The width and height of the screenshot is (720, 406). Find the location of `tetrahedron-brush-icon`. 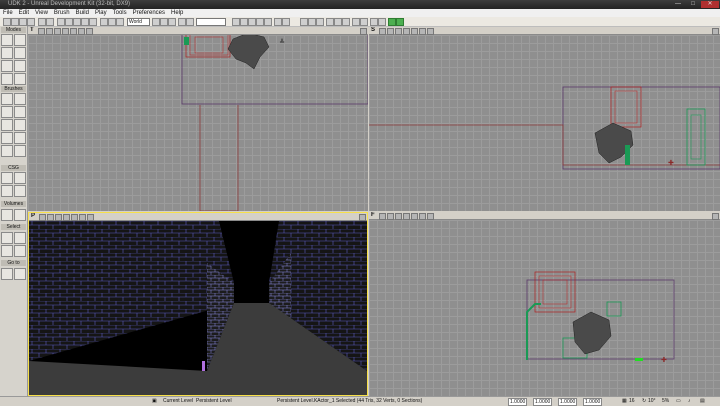

tetrahedron-brush-icon is located at coordinates (20, 151).